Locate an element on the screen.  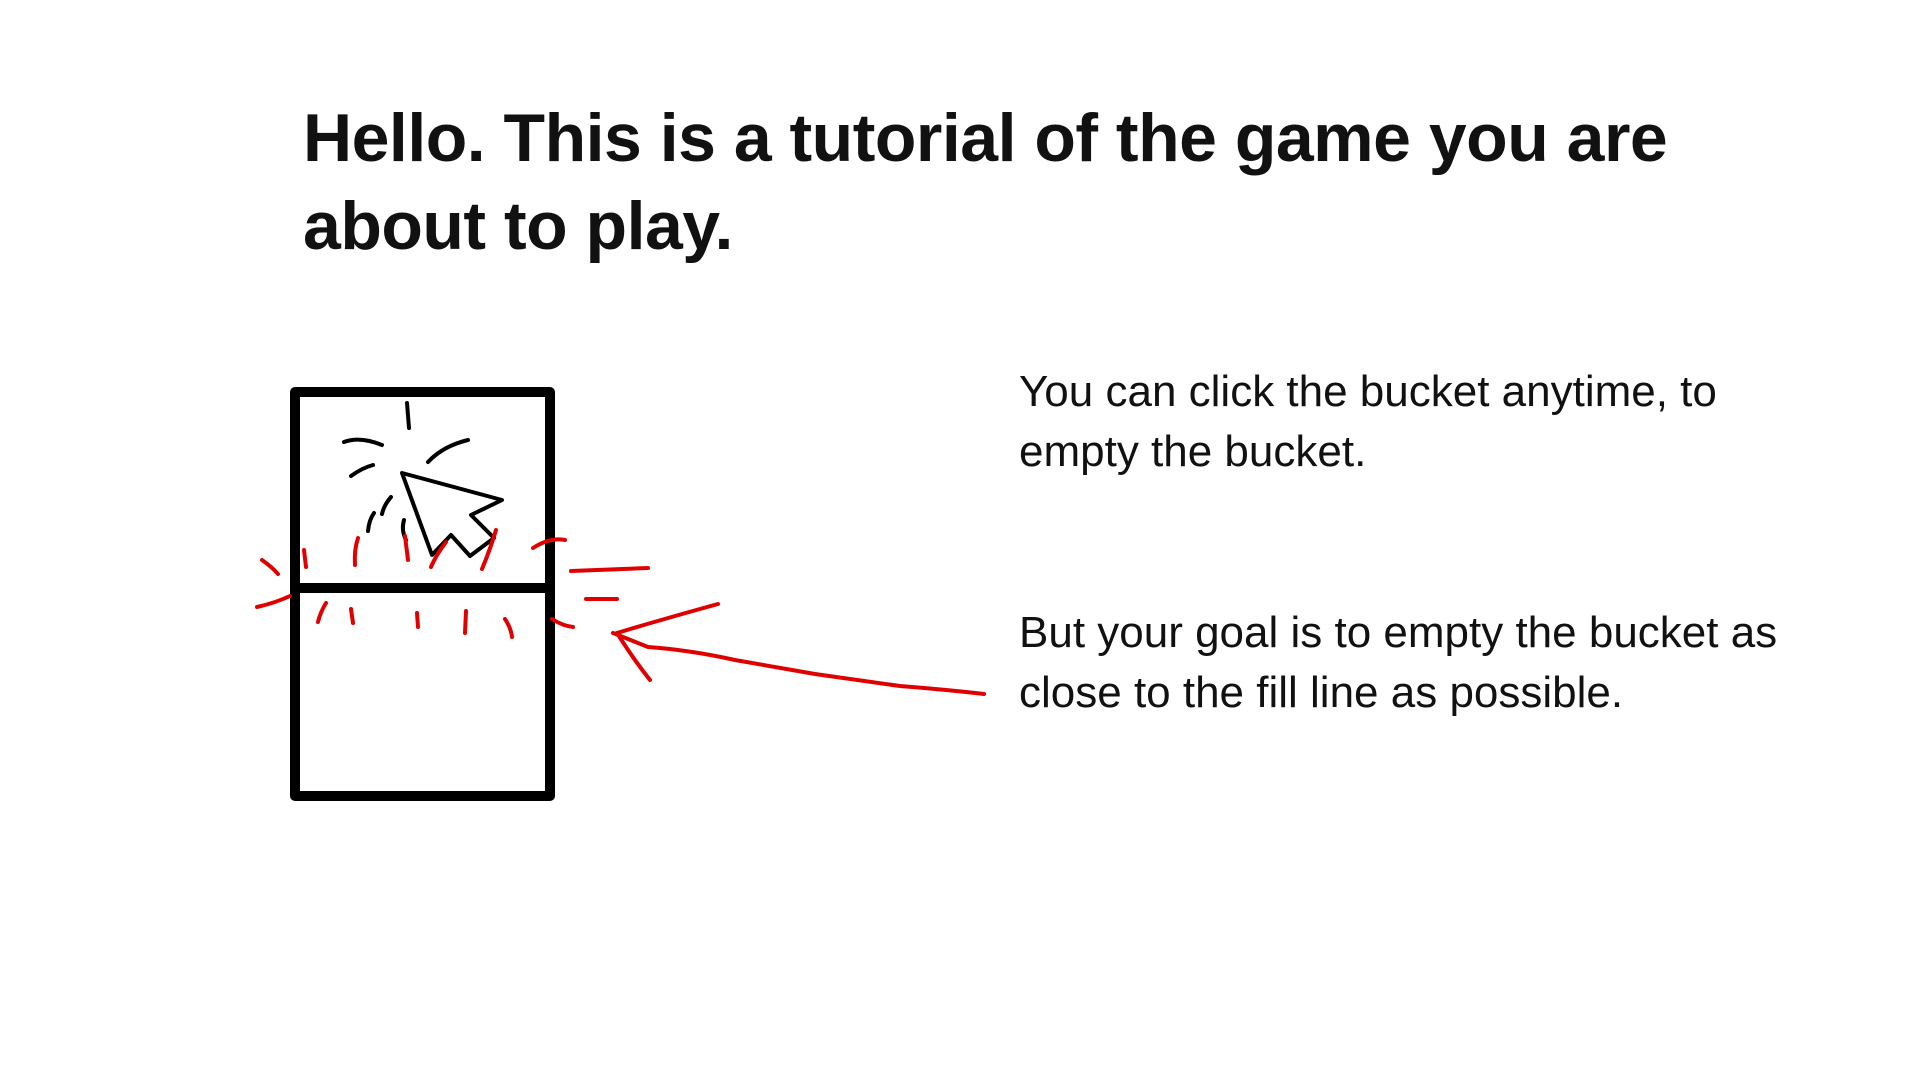
bucket-outline is located at coordinates (422, 594).